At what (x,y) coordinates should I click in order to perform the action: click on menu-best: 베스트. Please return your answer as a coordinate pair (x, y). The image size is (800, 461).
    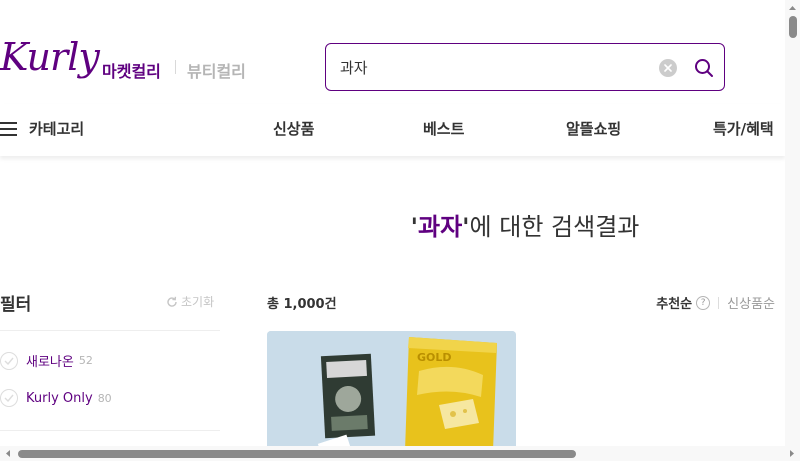
    Looking at the image, I should click on (443, 128).